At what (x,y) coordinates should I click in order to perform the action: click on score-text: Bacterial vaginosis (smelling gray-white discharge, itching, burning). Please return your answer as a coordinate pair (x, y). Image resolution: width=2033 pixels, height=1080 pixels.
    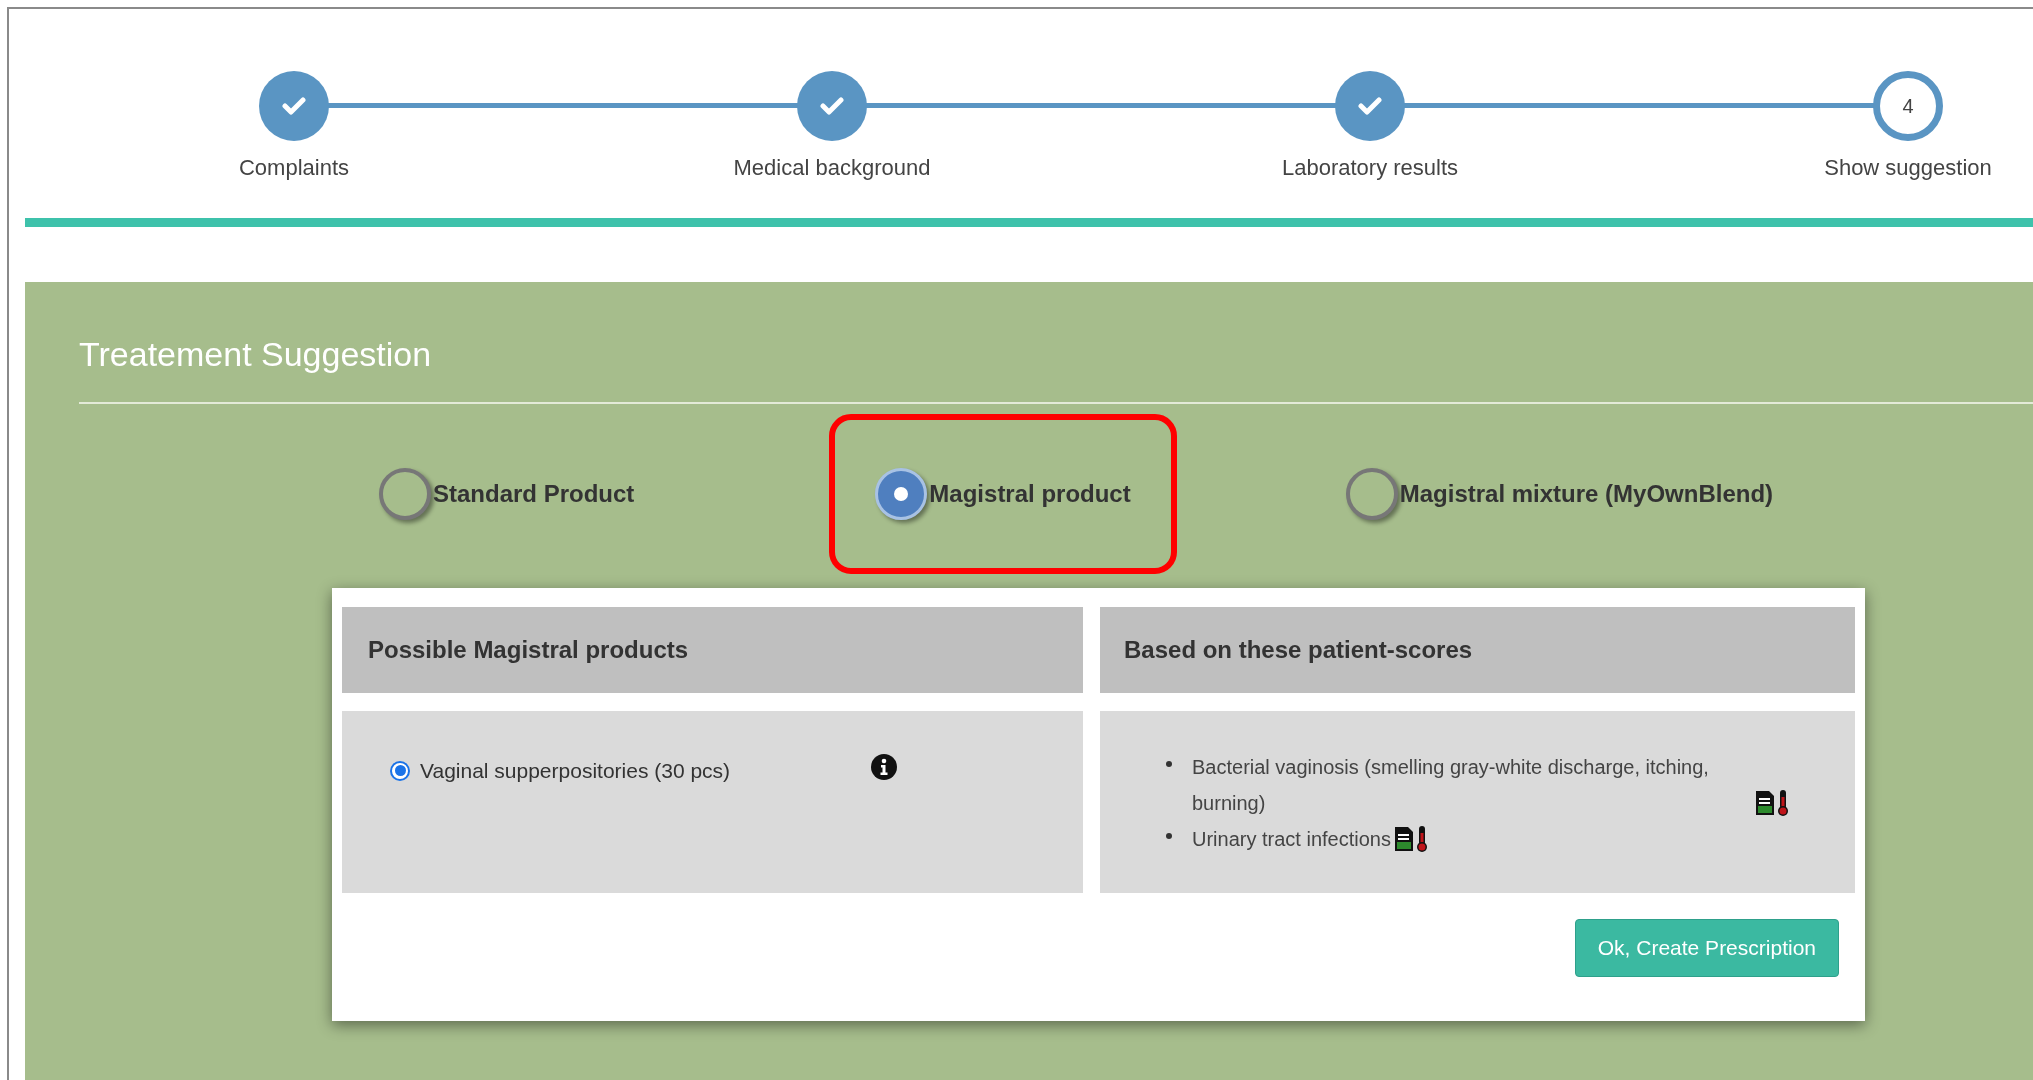
    Looking at the image, I should click on (1451, 785).